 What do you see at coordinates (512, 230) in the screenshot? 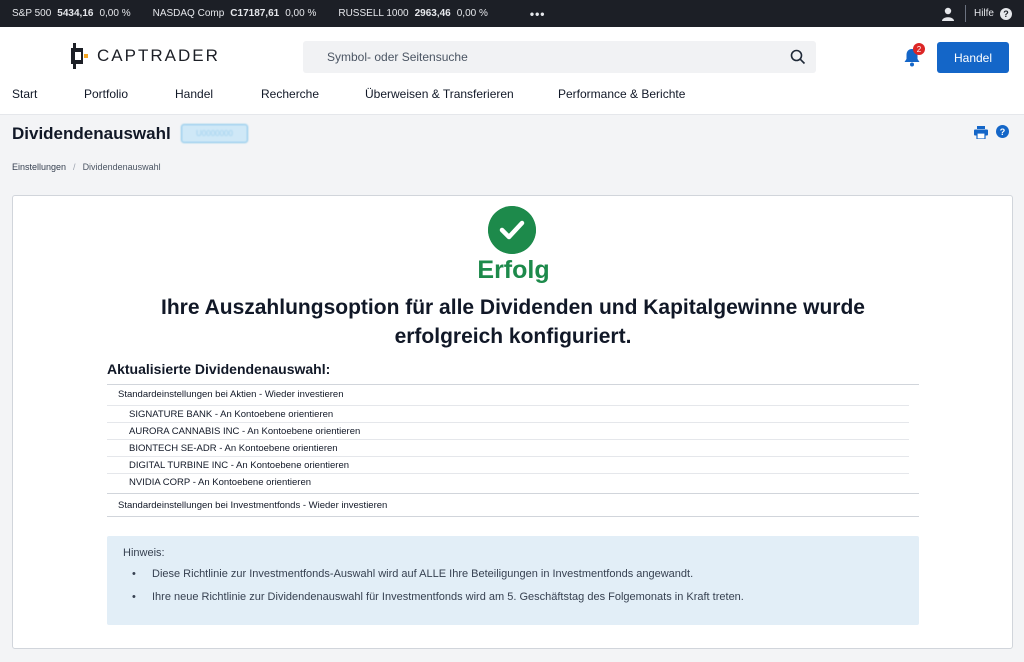
I see `check-circle-icon` at bounding box center [512, 230].